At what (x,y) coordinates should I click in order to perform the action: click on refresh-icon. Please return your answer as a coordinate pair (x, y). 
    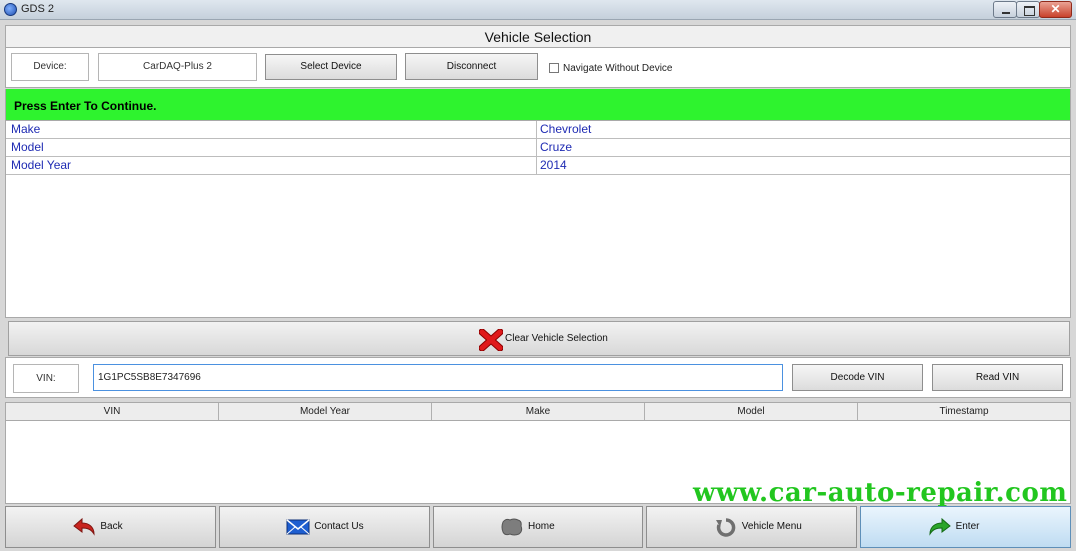
    Looking at the image, I should click on (725, 527).